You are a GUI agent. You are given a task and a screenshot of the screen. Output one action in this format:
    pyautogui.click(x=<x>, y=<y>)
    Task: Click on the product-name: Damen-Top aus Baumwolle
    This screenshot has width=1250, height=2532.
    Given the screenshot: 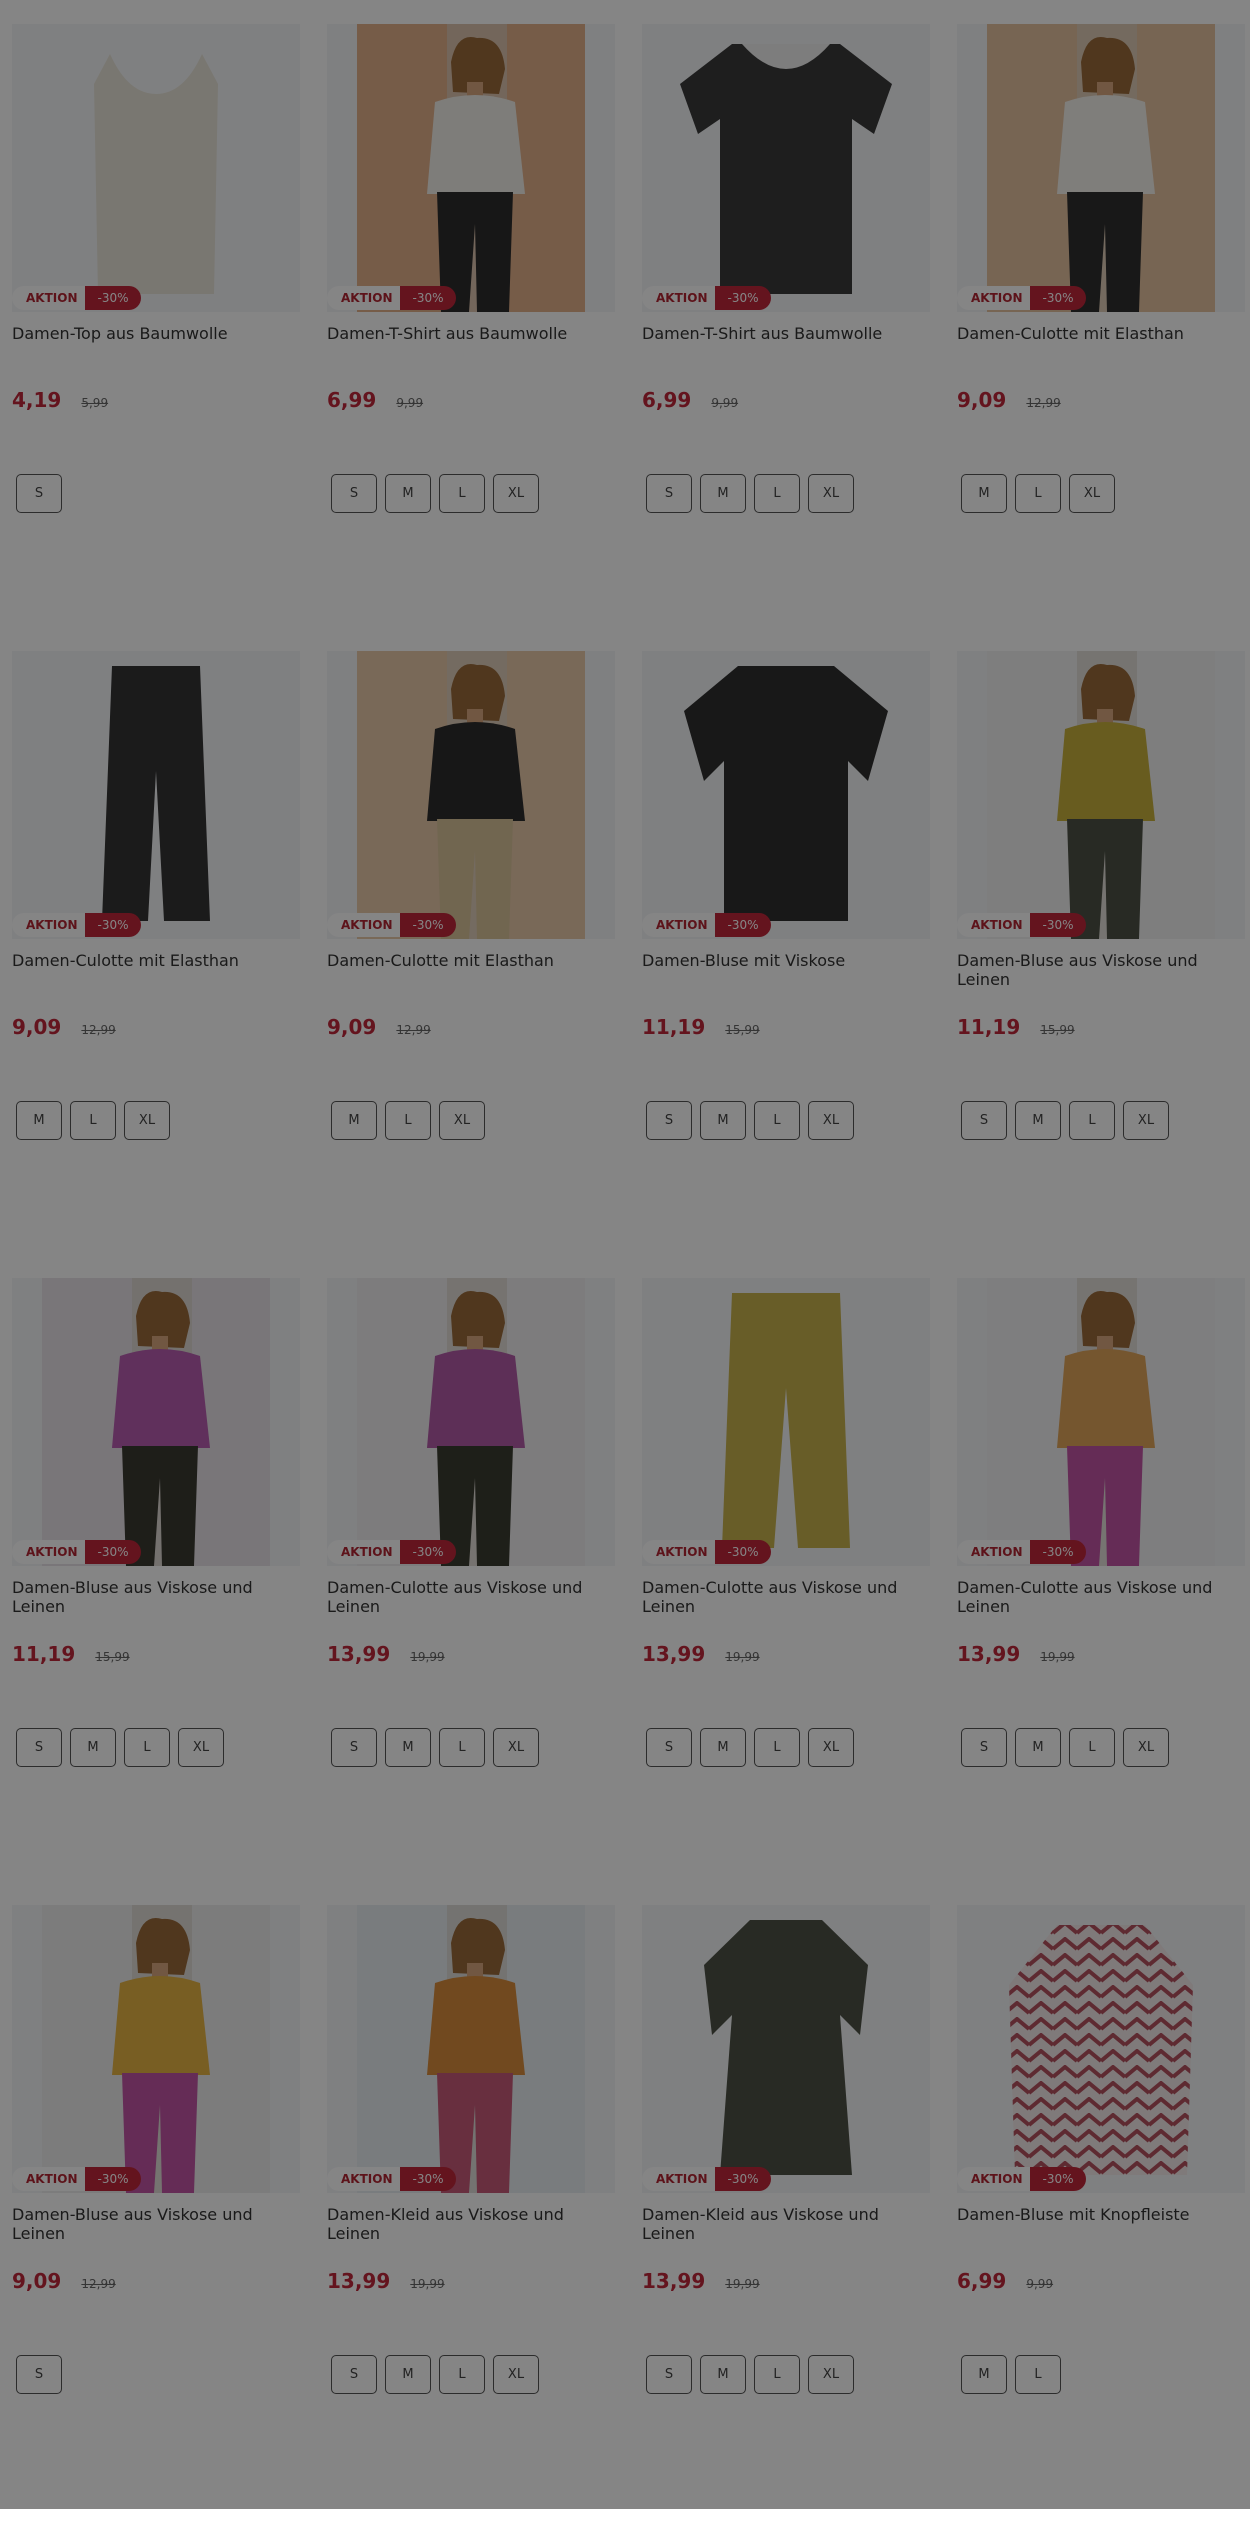 What is the action you would take?
    pyautogui.click(x=157, y=344)
    